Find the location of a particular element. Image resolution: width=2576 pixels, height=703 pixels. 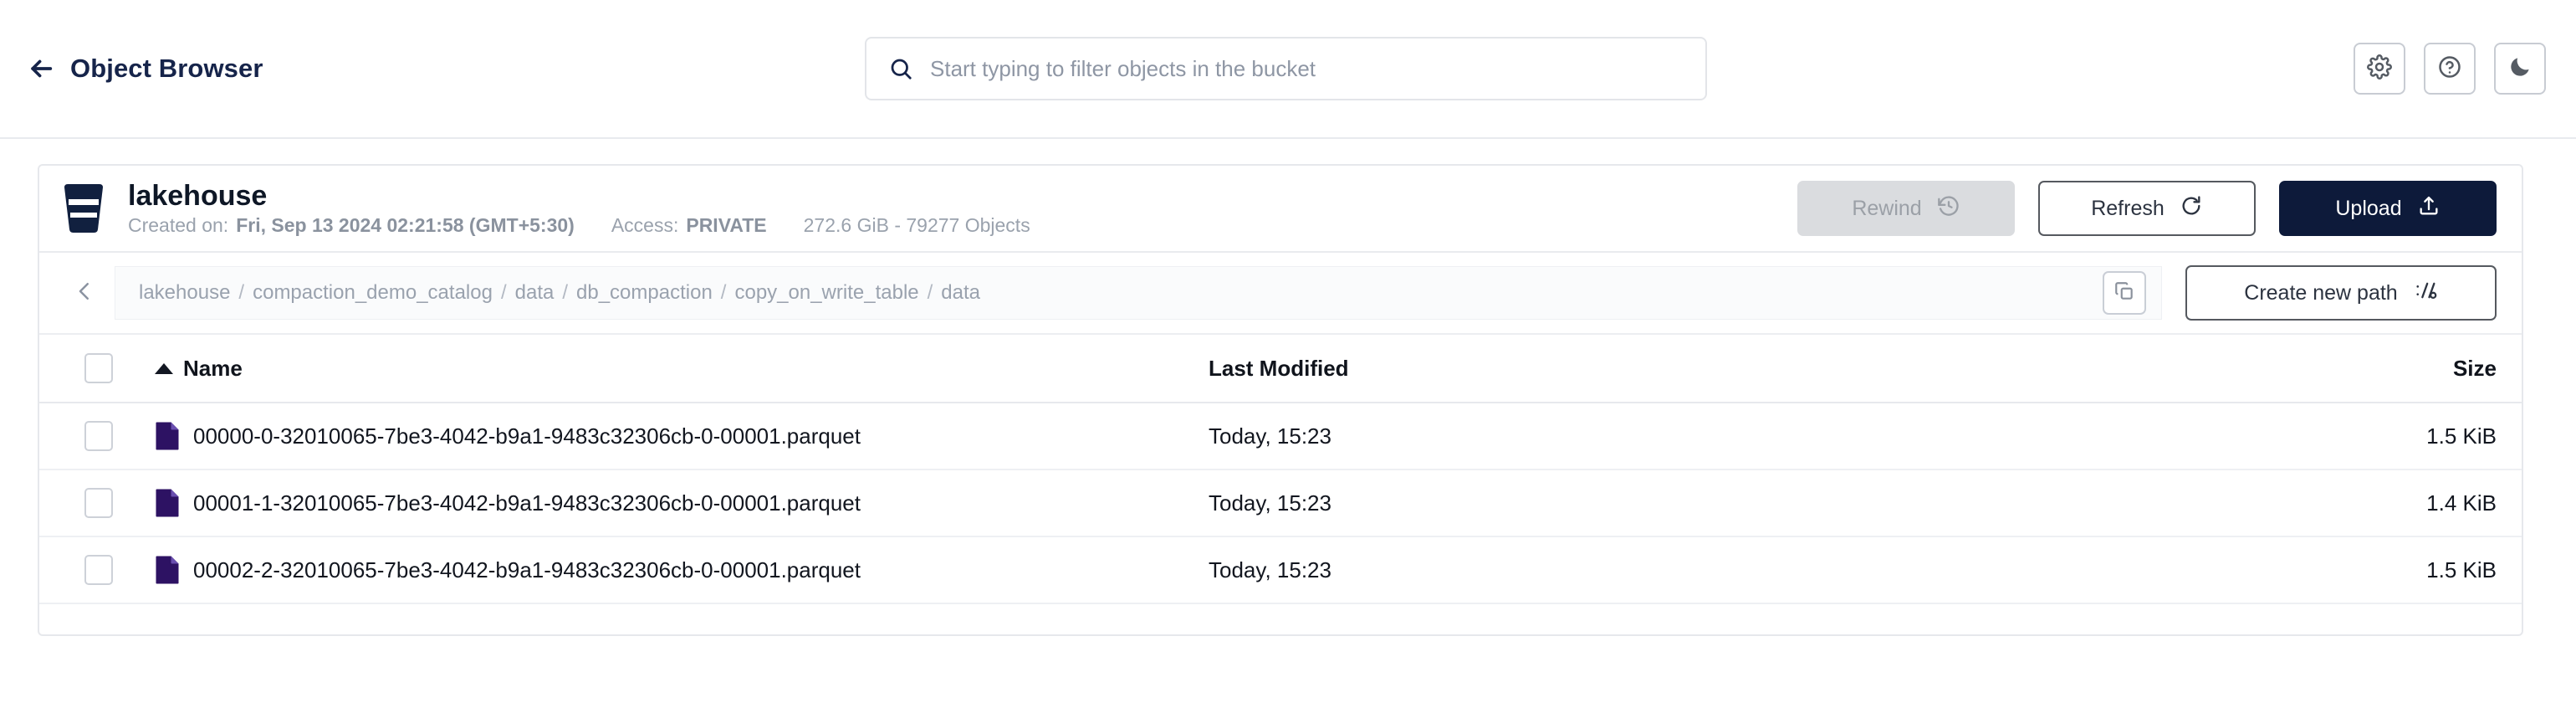

copy-icon is located at coordinates (2124, 293).